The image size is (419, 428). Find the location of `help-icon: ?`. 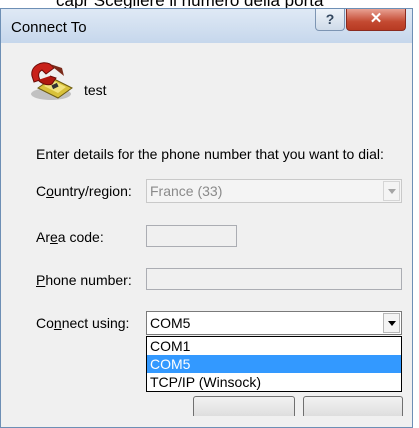

help-icon: ? is located at coordinates (330, 19).